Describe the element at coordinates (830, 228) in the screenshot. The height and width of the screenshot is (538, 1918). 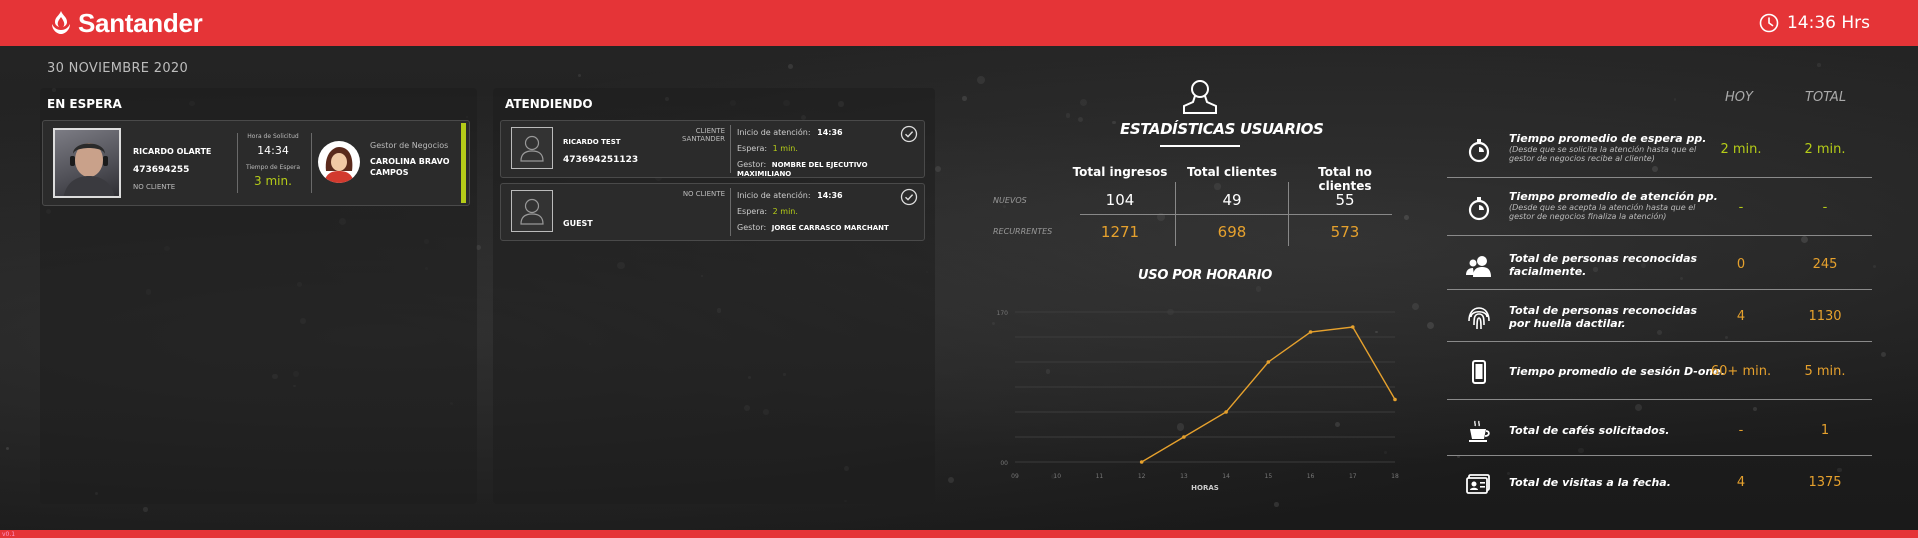
I see `manager-value: JORGE CARRASCO MARCHANT` at that location.